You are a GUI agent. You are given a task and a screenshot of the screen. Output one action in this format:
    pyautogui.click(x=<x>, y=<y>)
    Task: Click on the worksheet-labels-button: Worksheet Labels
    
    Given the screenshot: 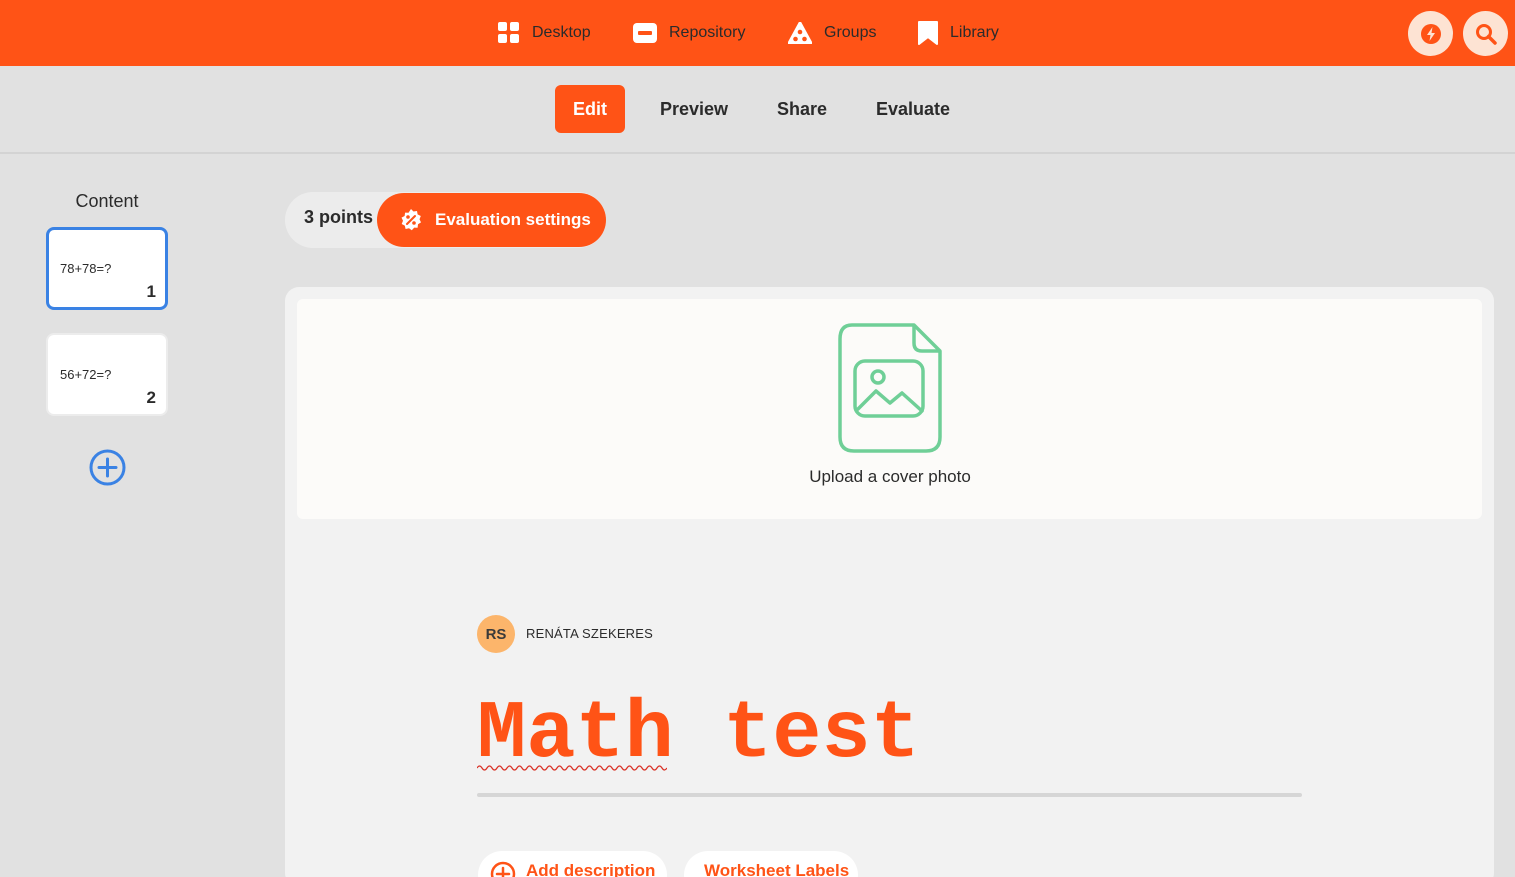 What is the action you would take?
    pyautogui.click(x=771, y=864)
    